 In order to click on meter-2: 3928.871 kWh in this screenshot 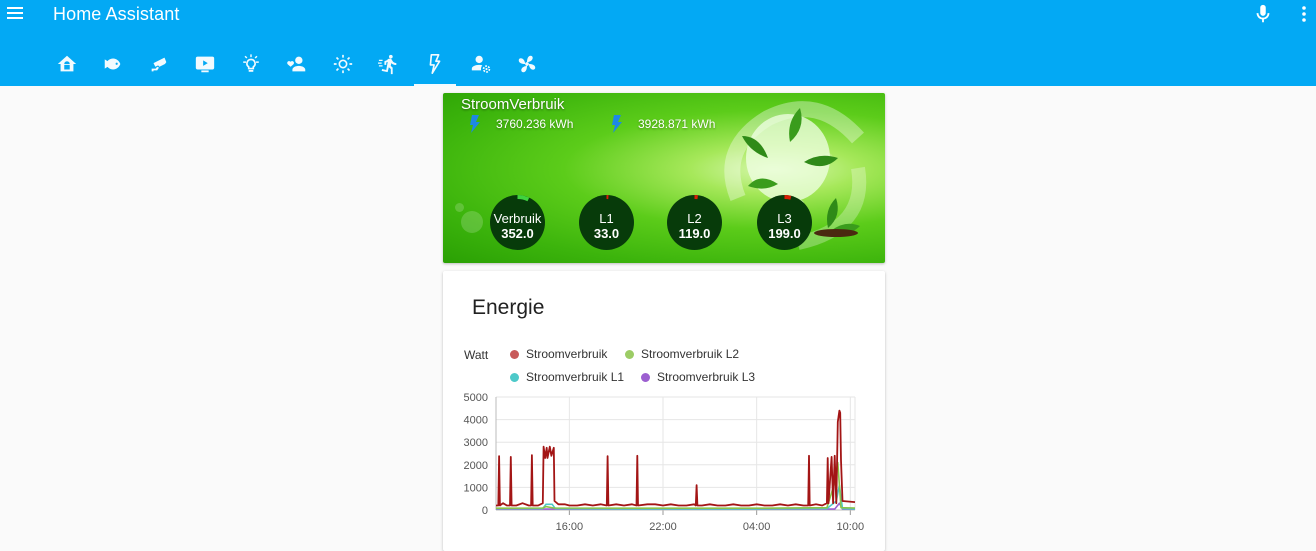, I will do `click(662, 124)`.